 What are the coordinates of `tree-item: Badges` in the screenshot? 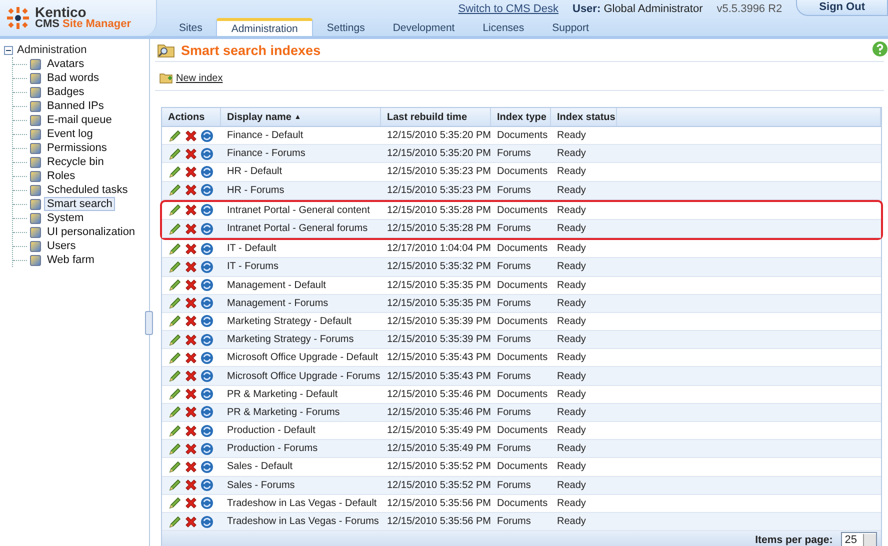 It's located at (66, 92).